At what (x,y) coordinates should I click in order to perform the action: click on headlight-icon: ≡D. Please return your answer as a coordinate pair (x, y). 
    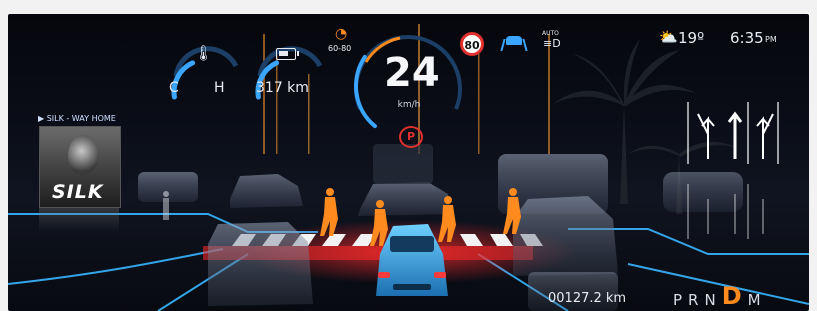
    Looking at the image, I should click on (552, 43).